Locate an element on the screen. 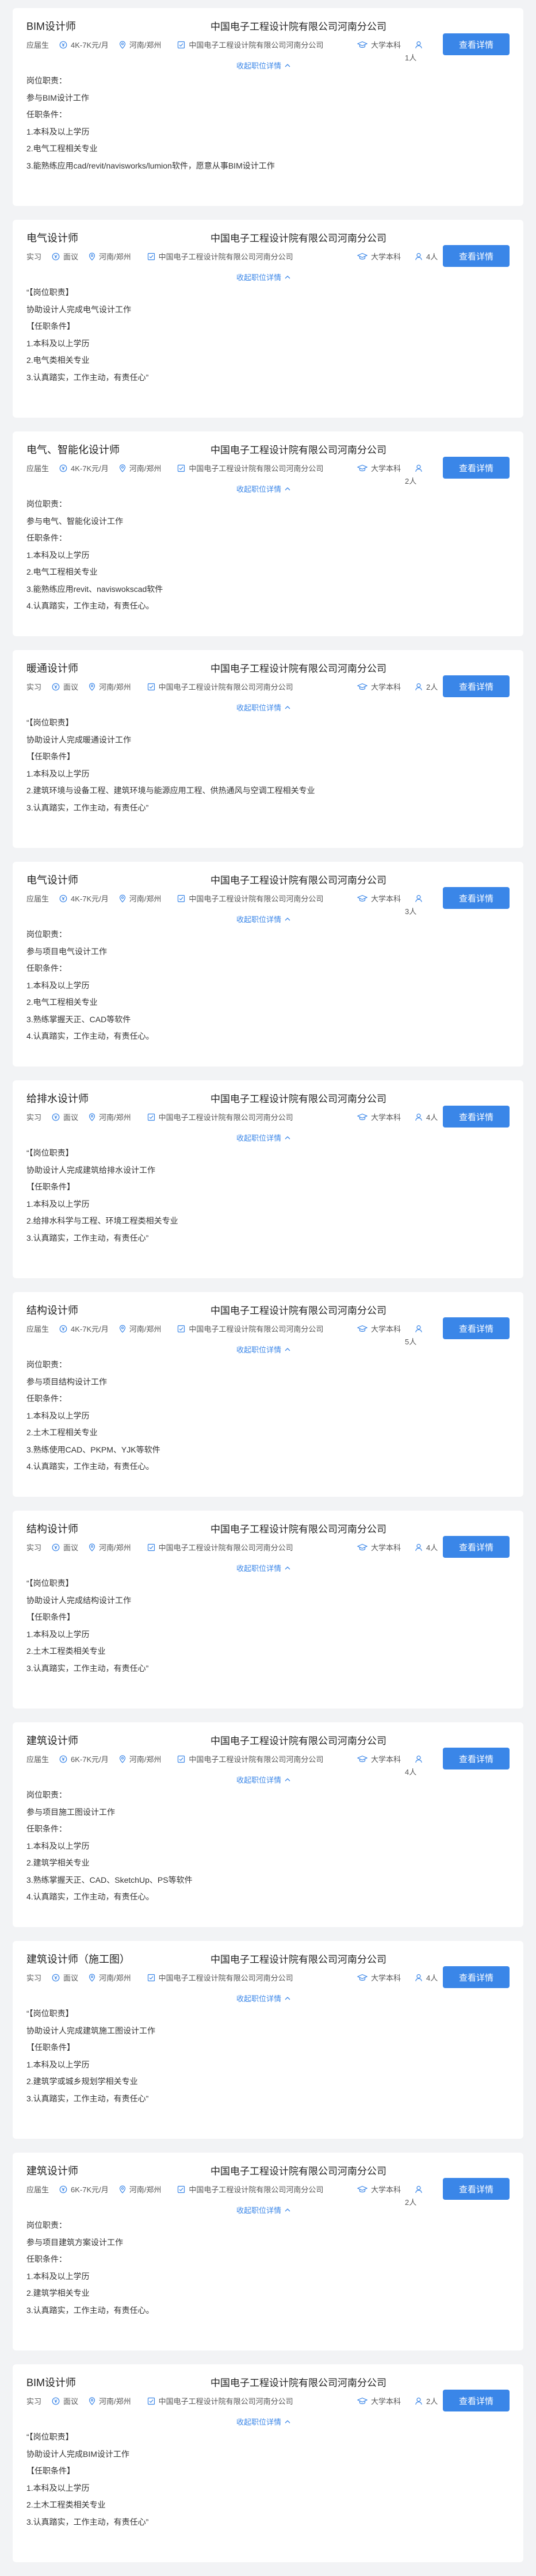  salary-text: 面议 is located at coordinates (71, 257).